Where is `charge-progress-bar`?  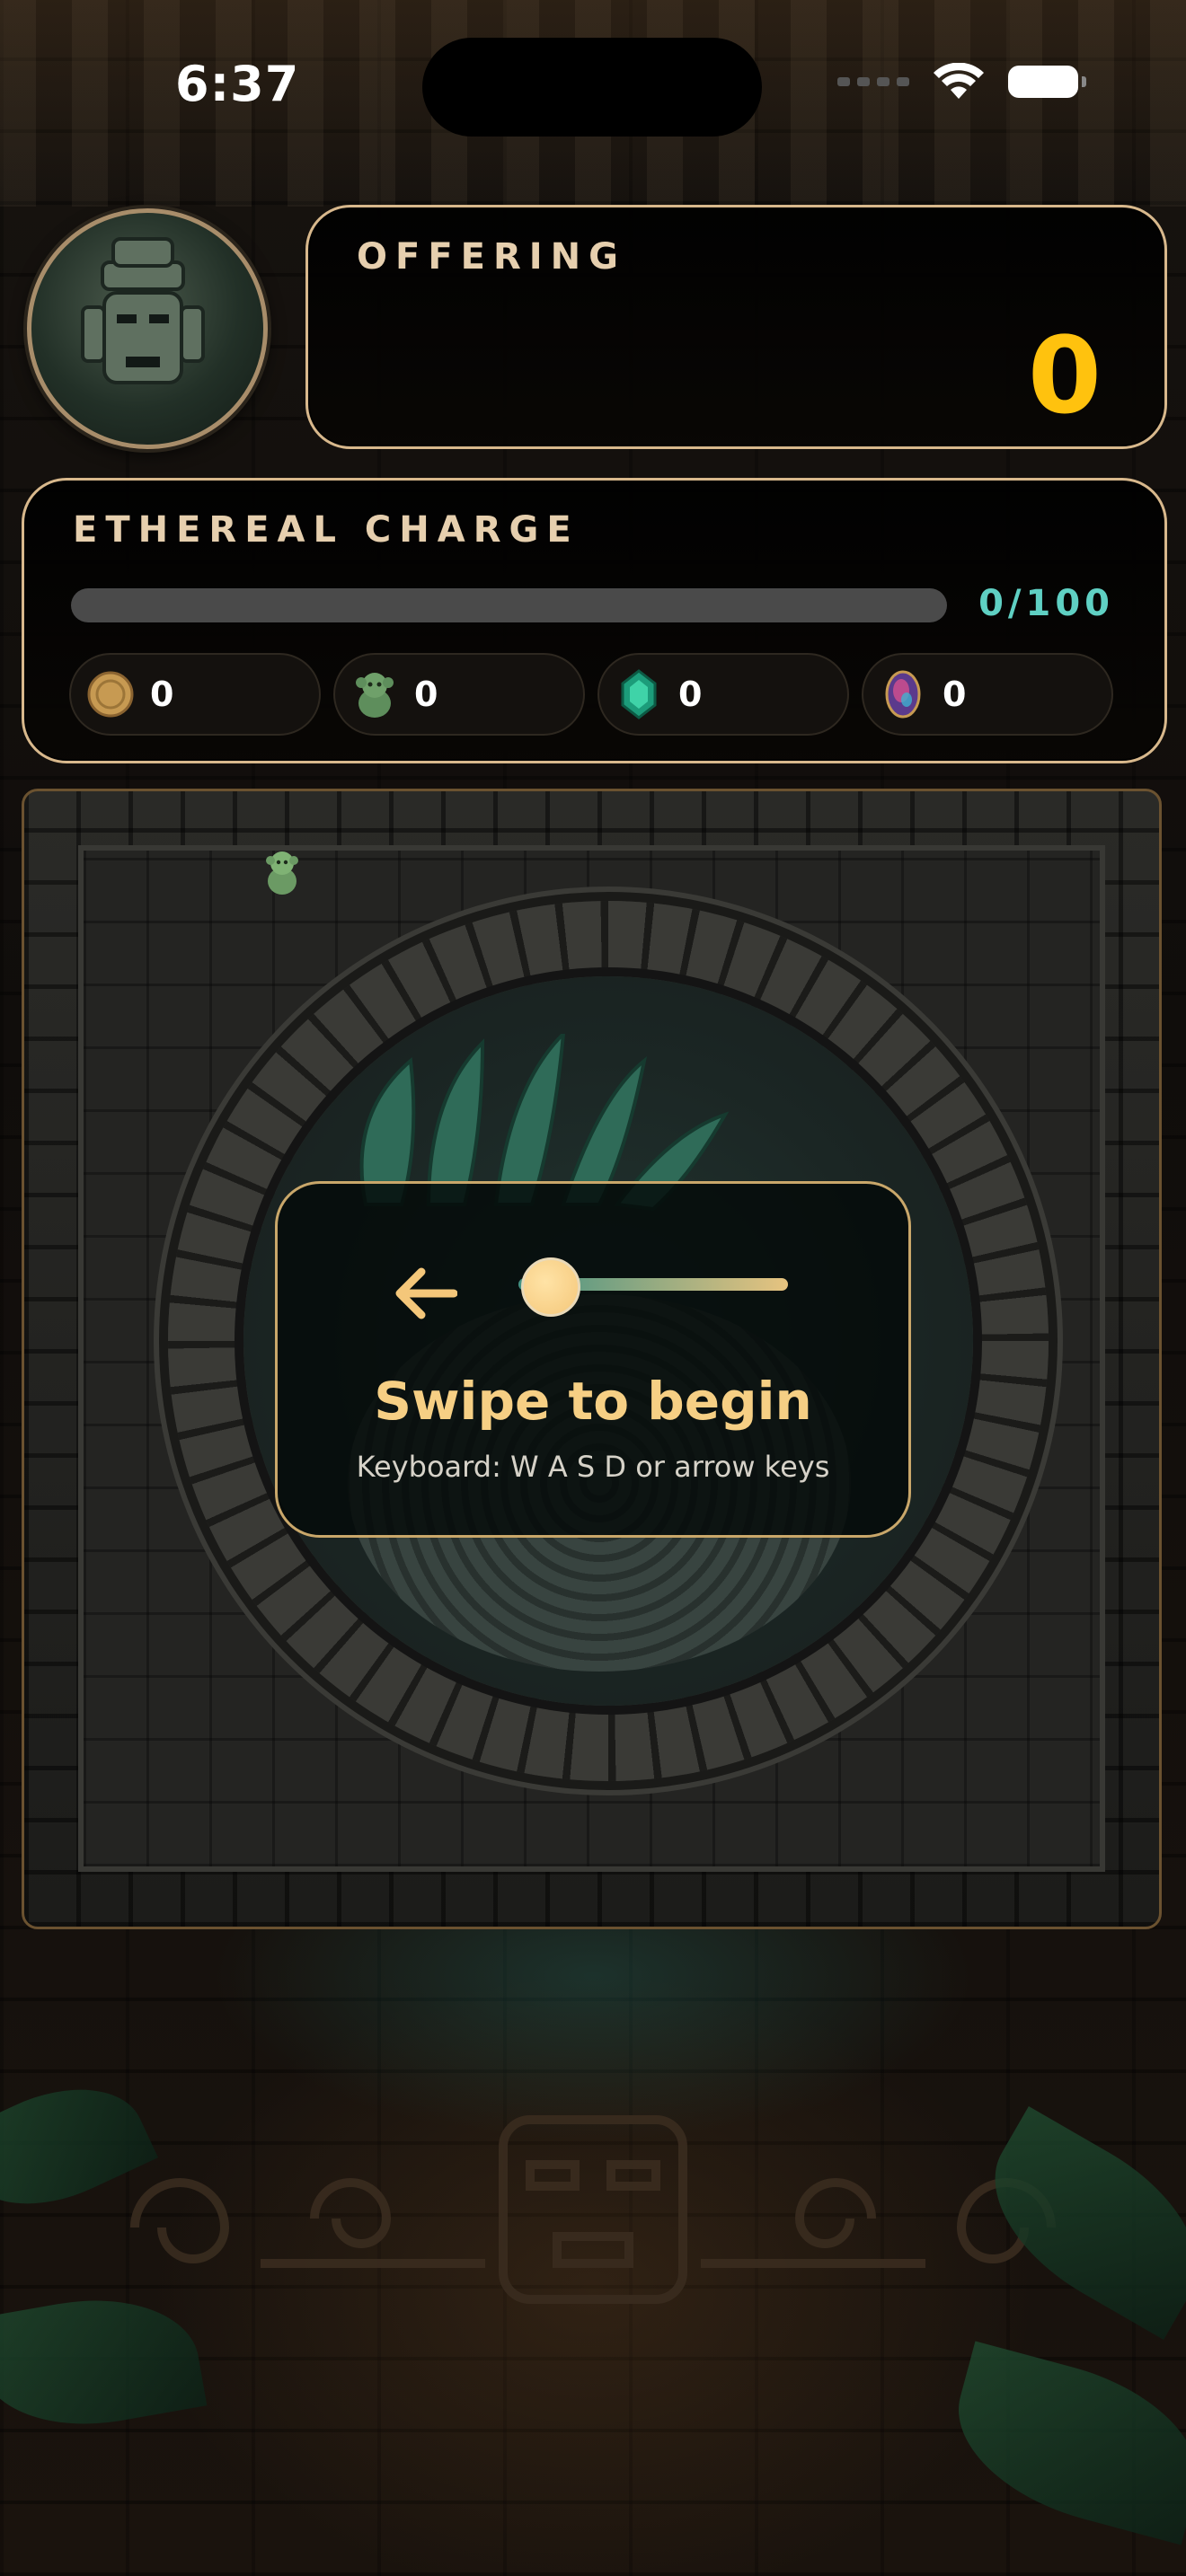
charge-progress-bar is located at coordinates (509, 605).